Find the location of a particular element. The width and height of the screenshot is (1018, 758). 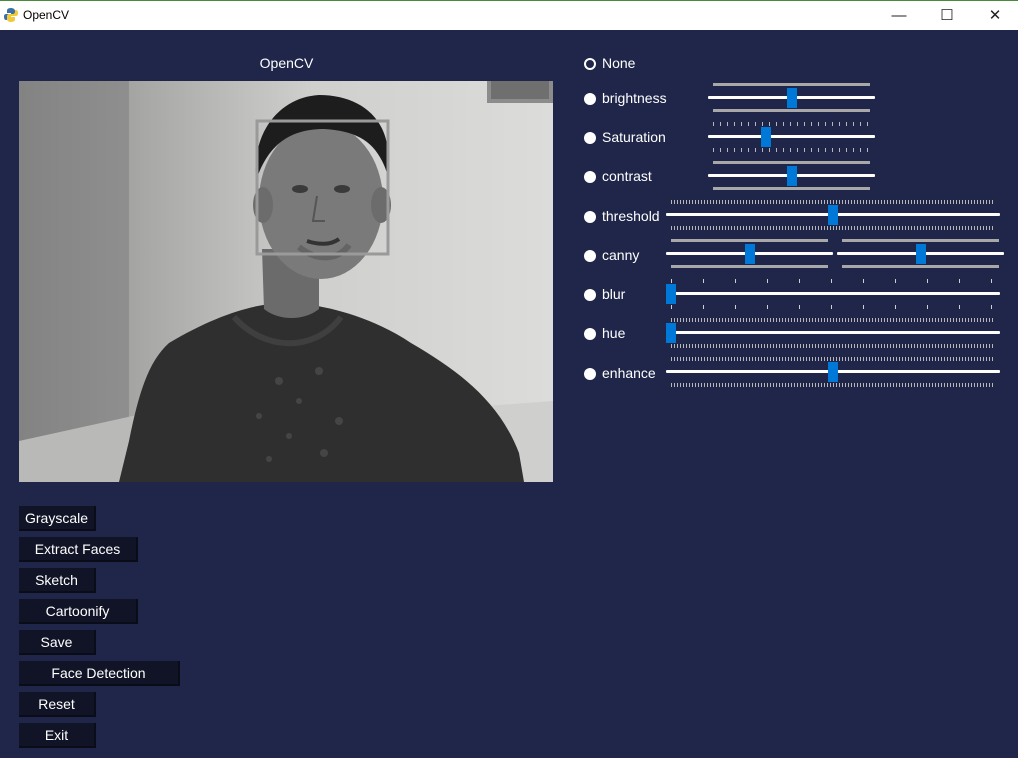

threshold-slider is located at coordinates (833, 215).